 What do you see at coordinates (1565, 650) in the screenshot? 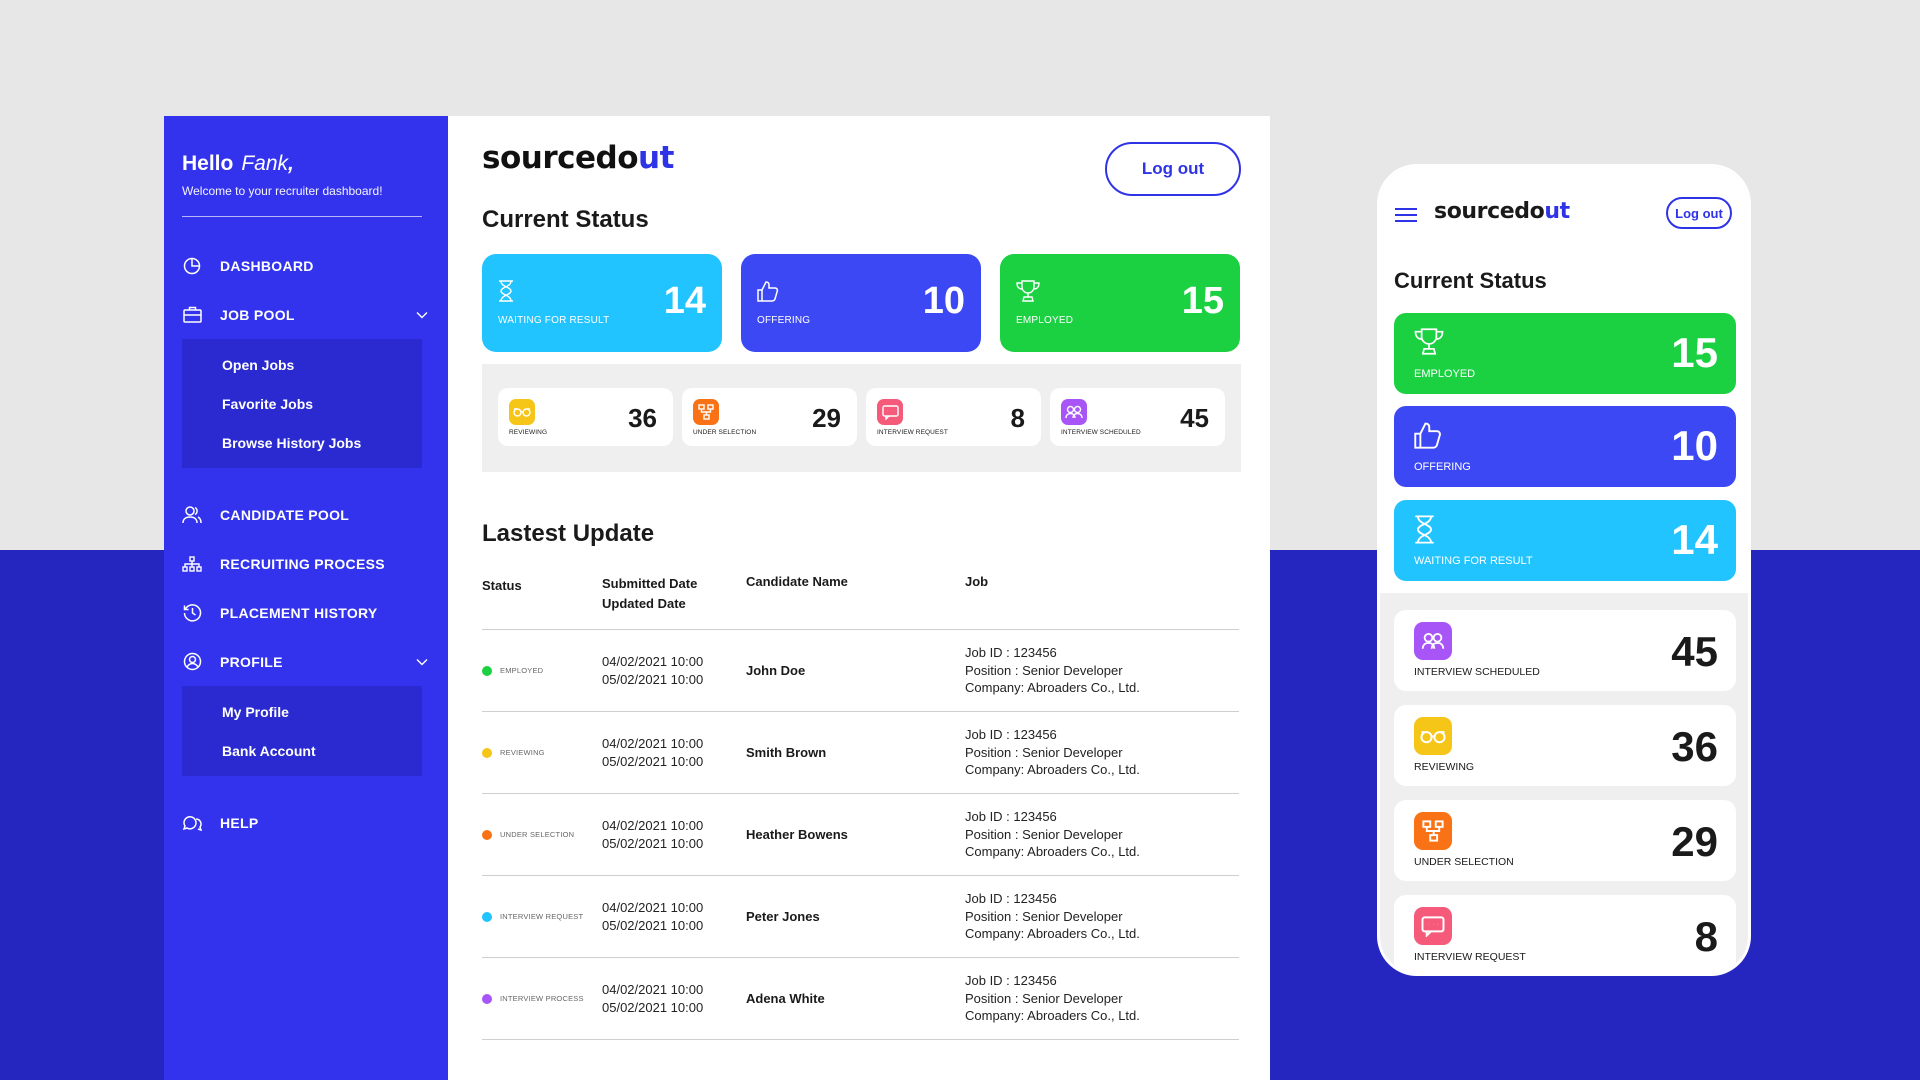
I see `mobile-item-interview-scheduled: INTERVIEW SCHEDULED 45` at bounding box center [1565, 650].